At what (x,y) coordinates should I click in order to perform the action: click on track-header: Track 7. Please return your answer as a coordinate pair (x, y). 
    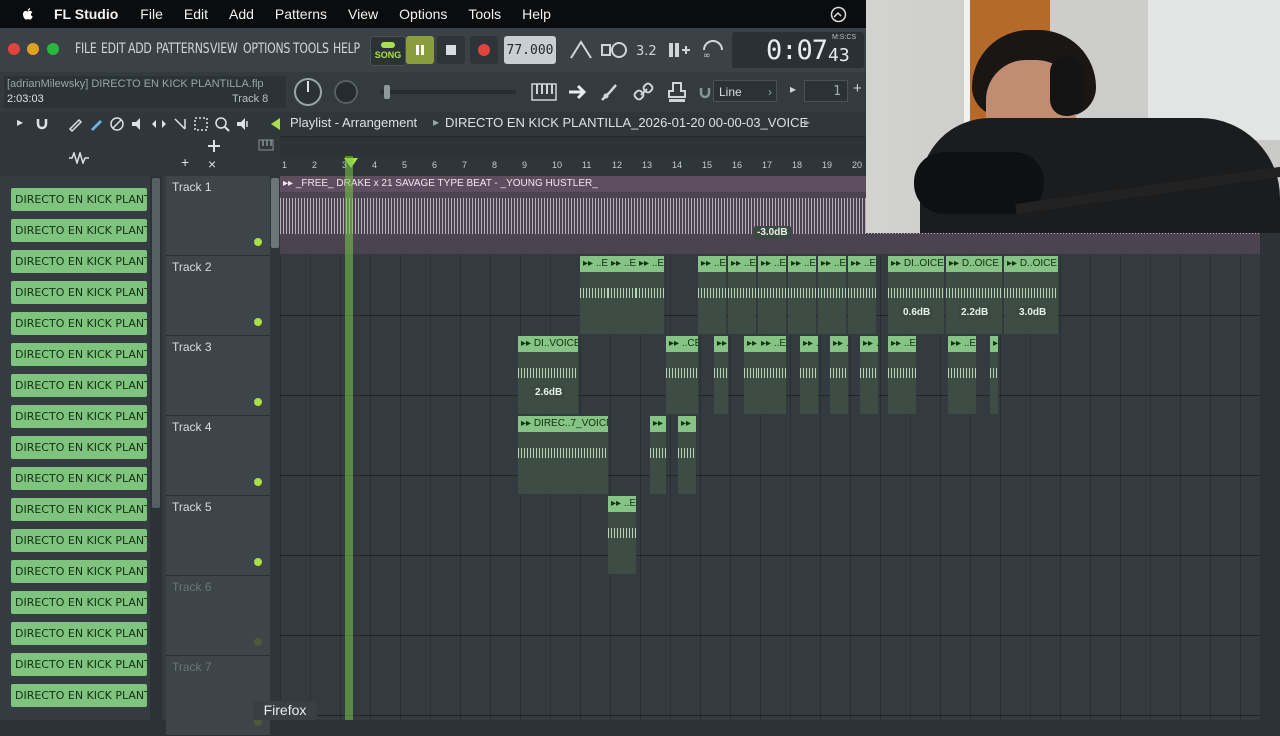
    Looking at the image, I should click on (218, 696).